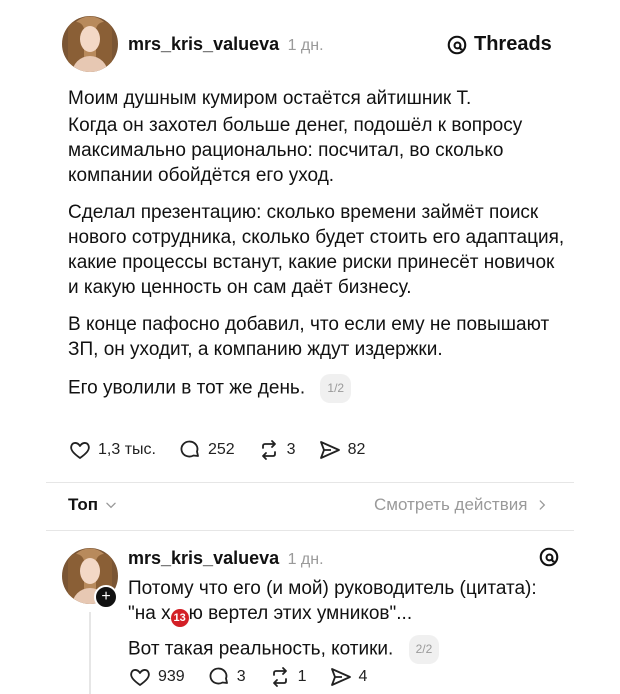  Describe the element at coordinates (149, 613) in the screenshot. I see `reply-text-fragment: "на х` at that location.